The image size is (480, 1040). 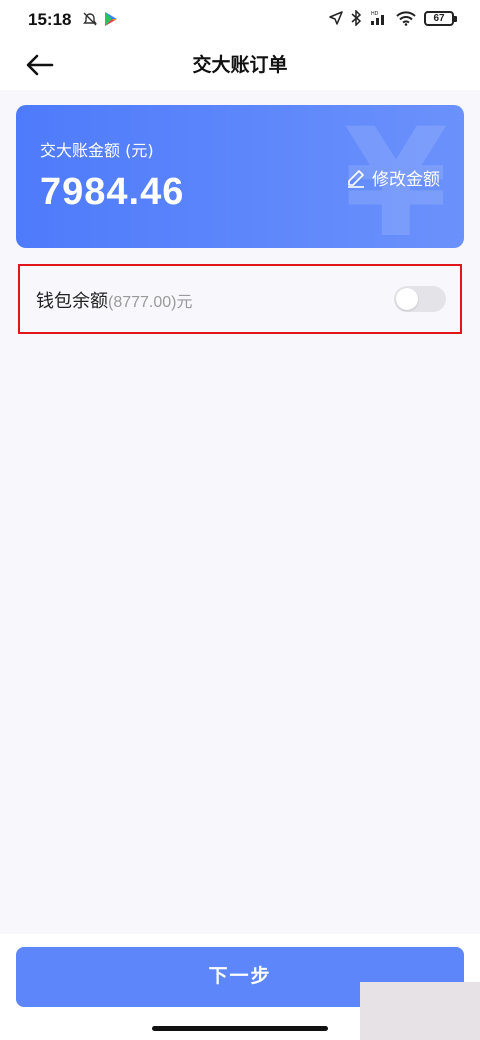 What do you see at coordinates (336, 18) in the screenshot?
I see `location-icon` at bounding box center [336, 18].